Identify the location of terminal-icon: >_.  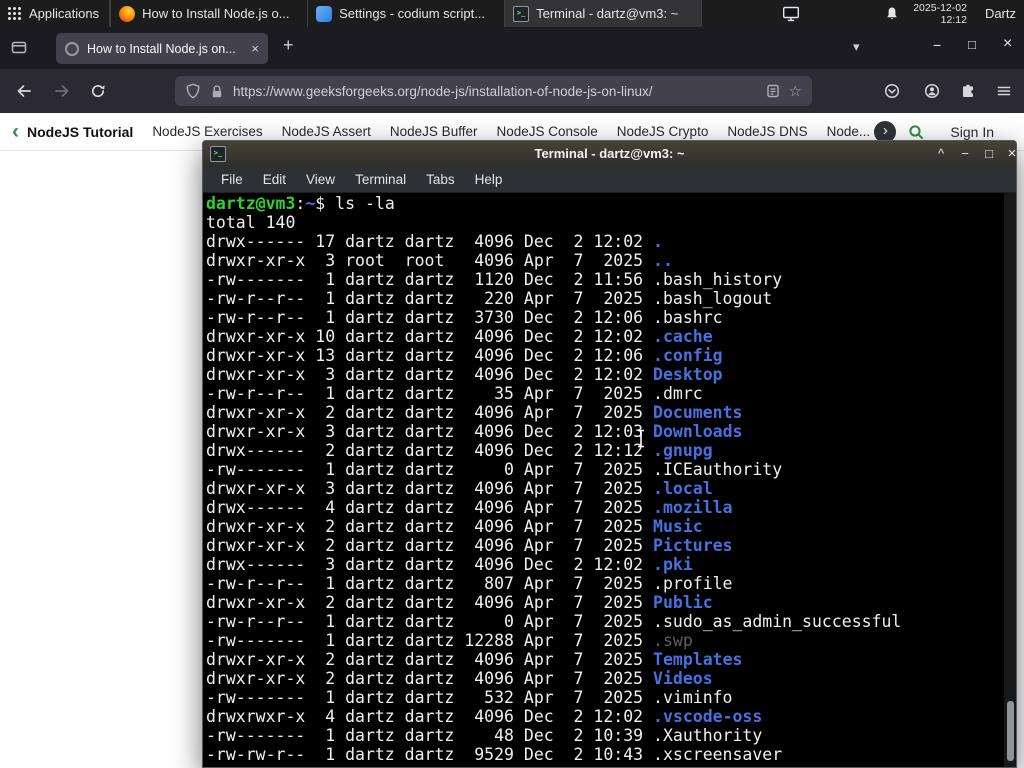
(521, 13).